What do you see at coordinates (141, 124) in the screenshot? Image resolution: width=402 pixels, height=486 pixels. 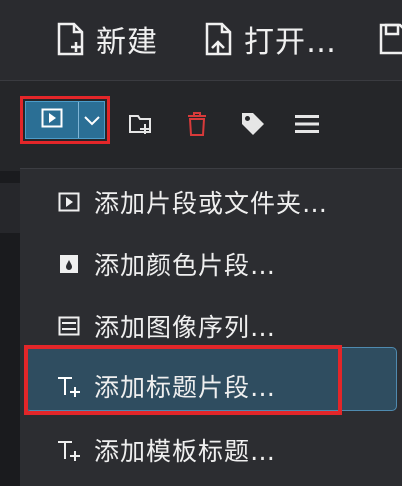 I see `folder-add-icon` at bounding box center [141, 124].